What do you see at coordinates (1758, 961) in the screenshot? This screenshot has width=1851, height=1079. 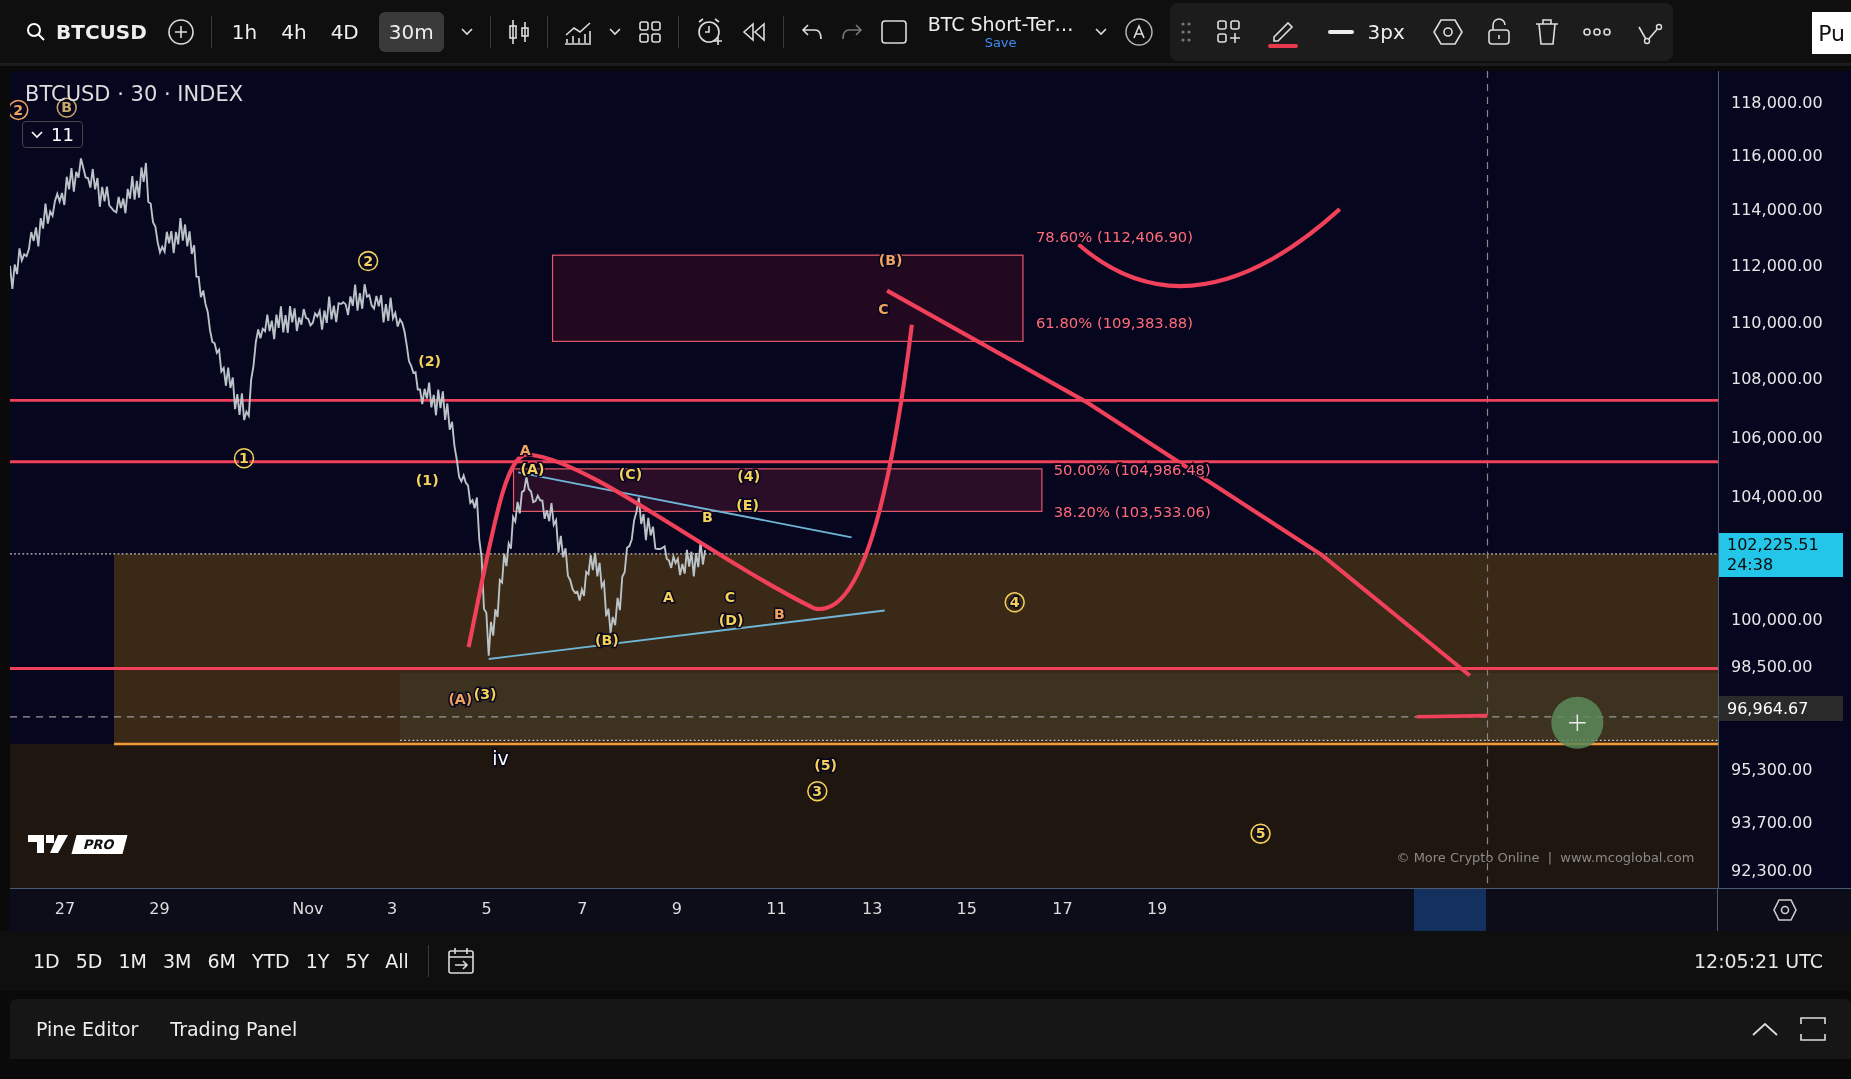 I see `clock: 12:05:21 UTC` at bounding box center [1758, 961].